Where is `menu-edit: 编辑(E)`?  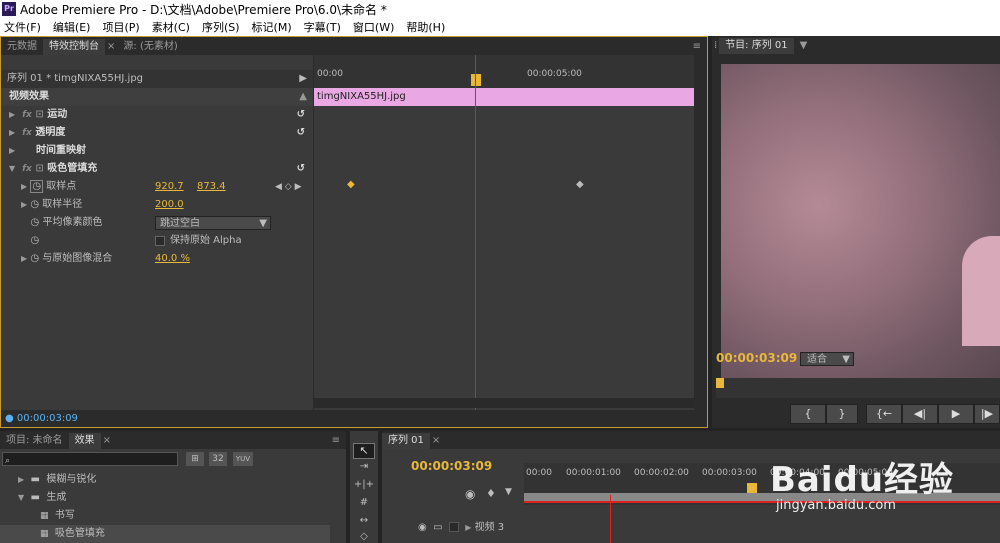 menu-edit: 编辑(E) is located at coordinates (72, 27).